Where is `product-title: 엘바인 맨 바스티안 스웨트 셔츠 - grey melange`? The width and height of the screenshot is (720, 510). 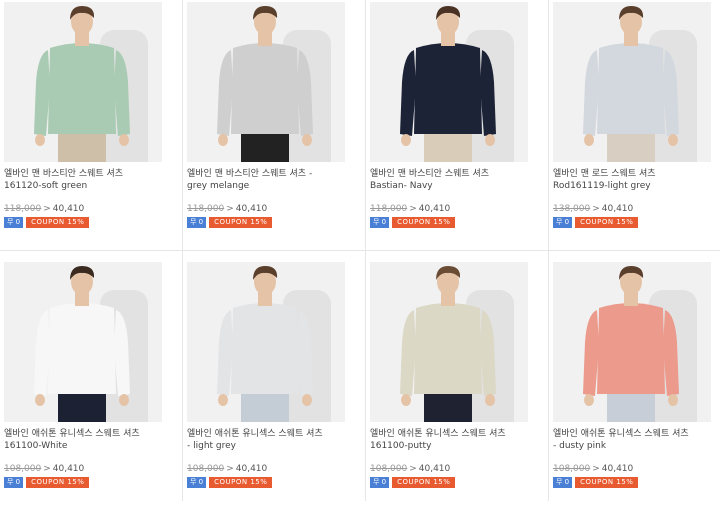 product-title: 엘바인 맨 바스티안 스웨트 셔츠 - grey melange is located at coordinates (275, 180).